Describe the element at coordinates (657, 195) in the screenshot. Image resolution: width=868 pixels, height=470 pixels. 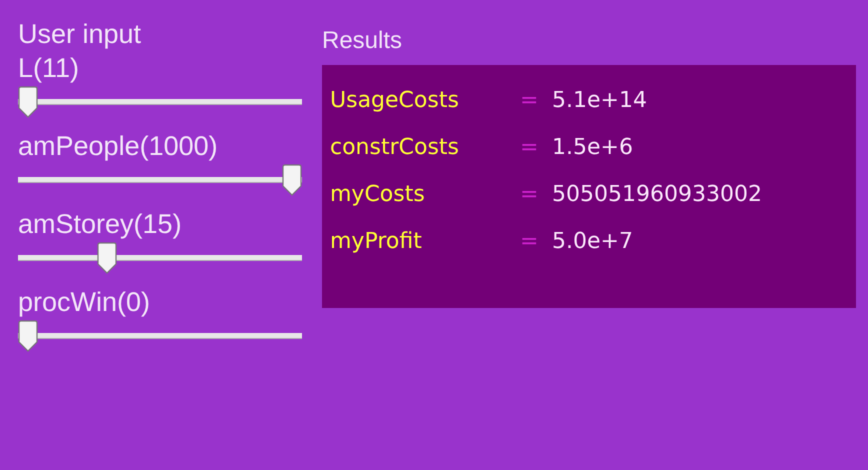
I see `result-value: 505051960933002` at that location.